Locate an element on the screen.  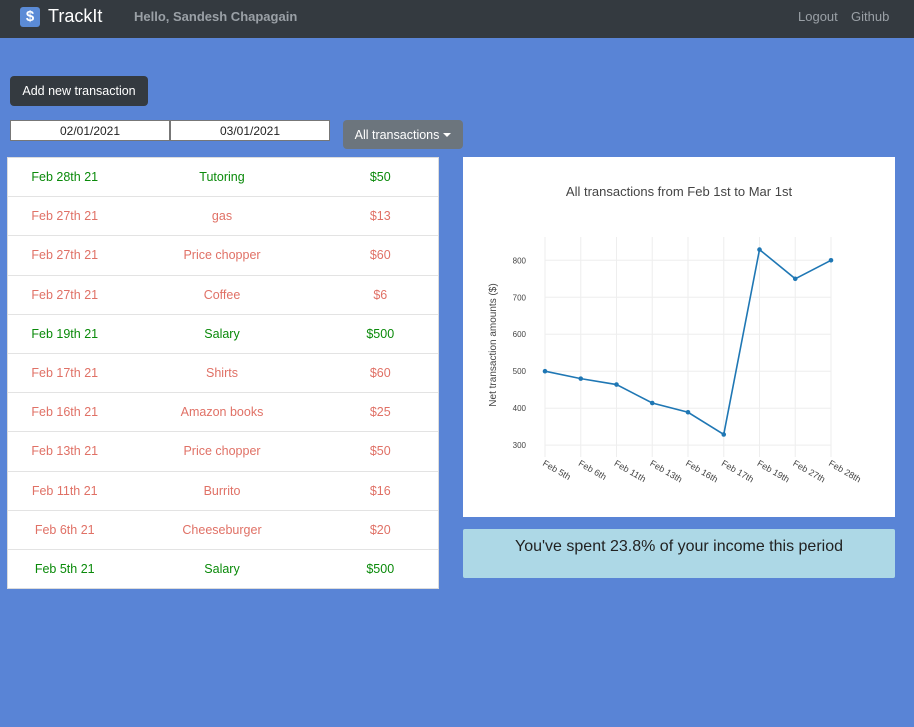
transaction-date: Feb 17th 21 is located at coordinates (65, 373).